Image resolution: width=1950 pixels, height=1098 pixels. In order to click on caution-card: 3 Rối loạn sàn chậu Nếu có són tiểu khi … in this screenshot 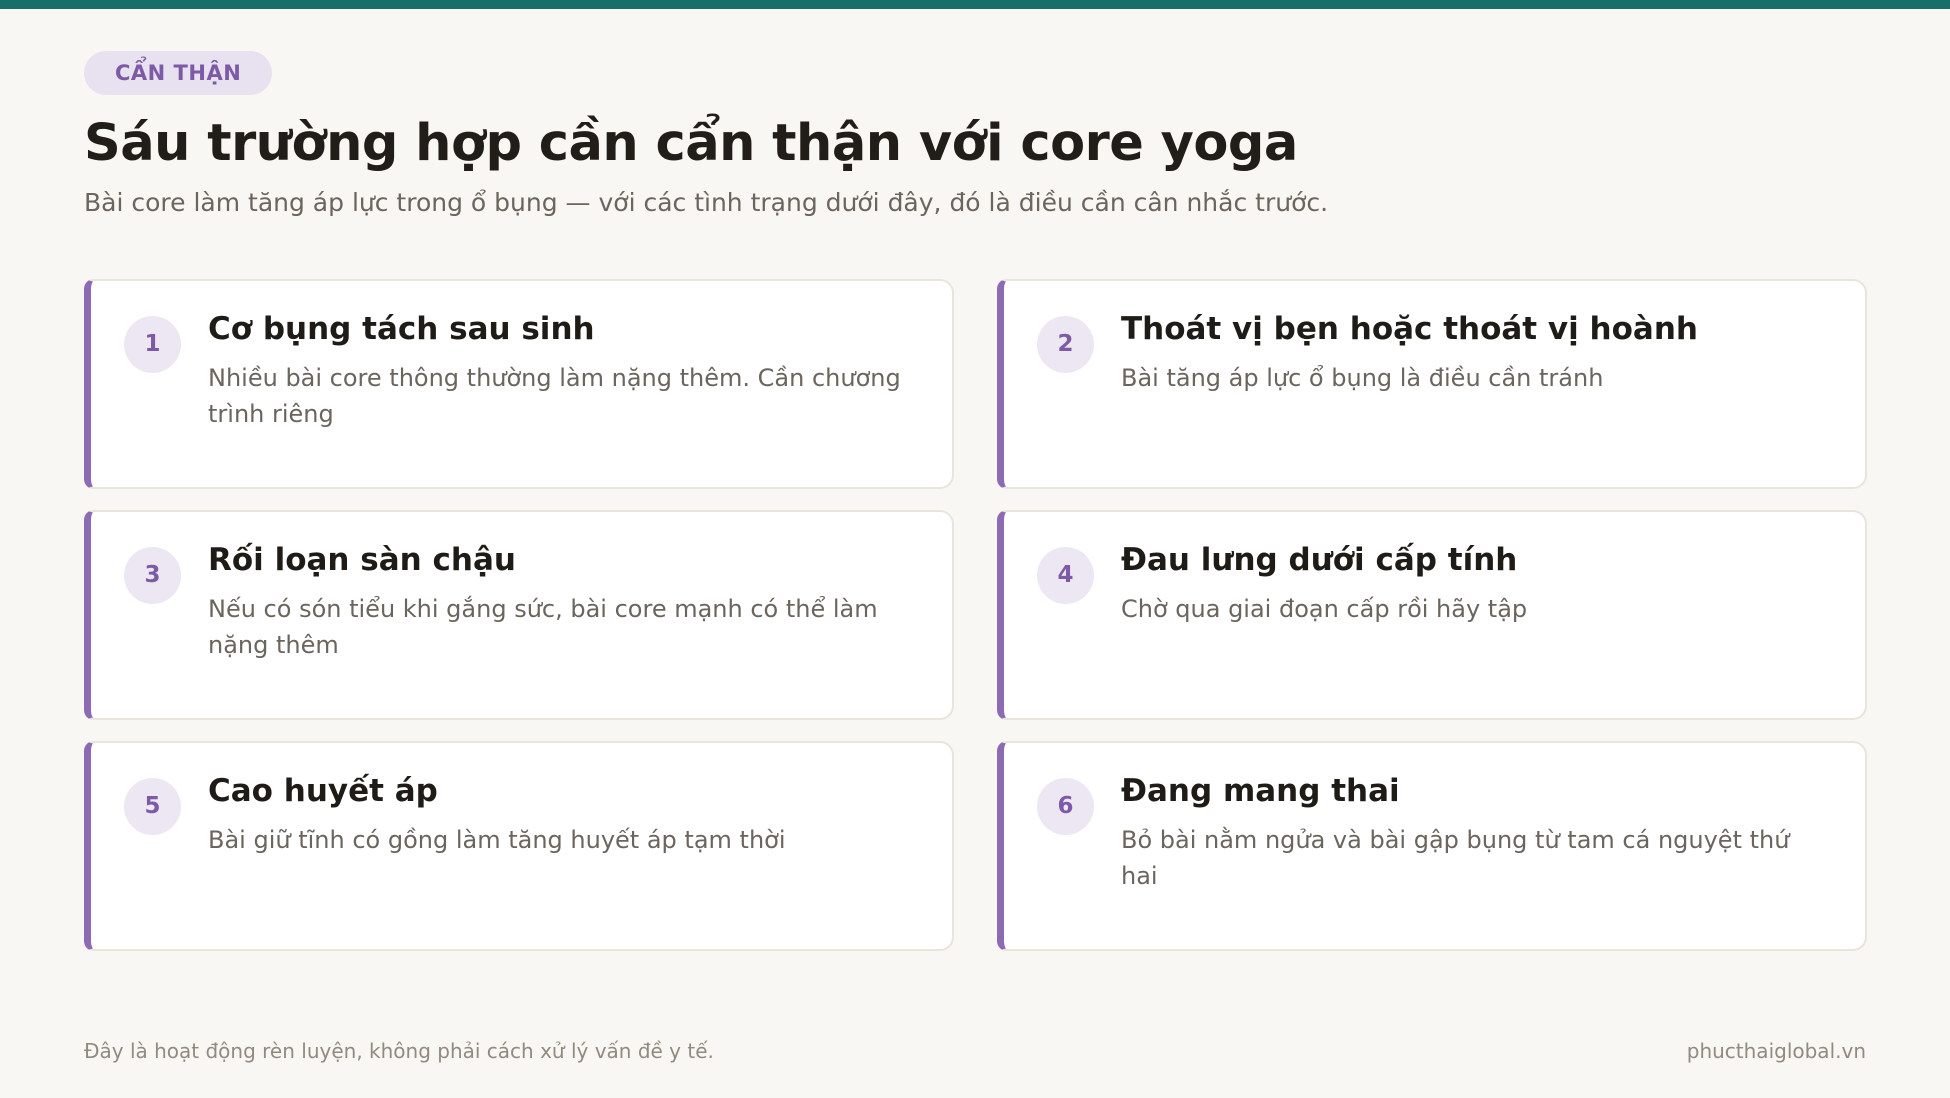, I will do `click(519, 615)`.